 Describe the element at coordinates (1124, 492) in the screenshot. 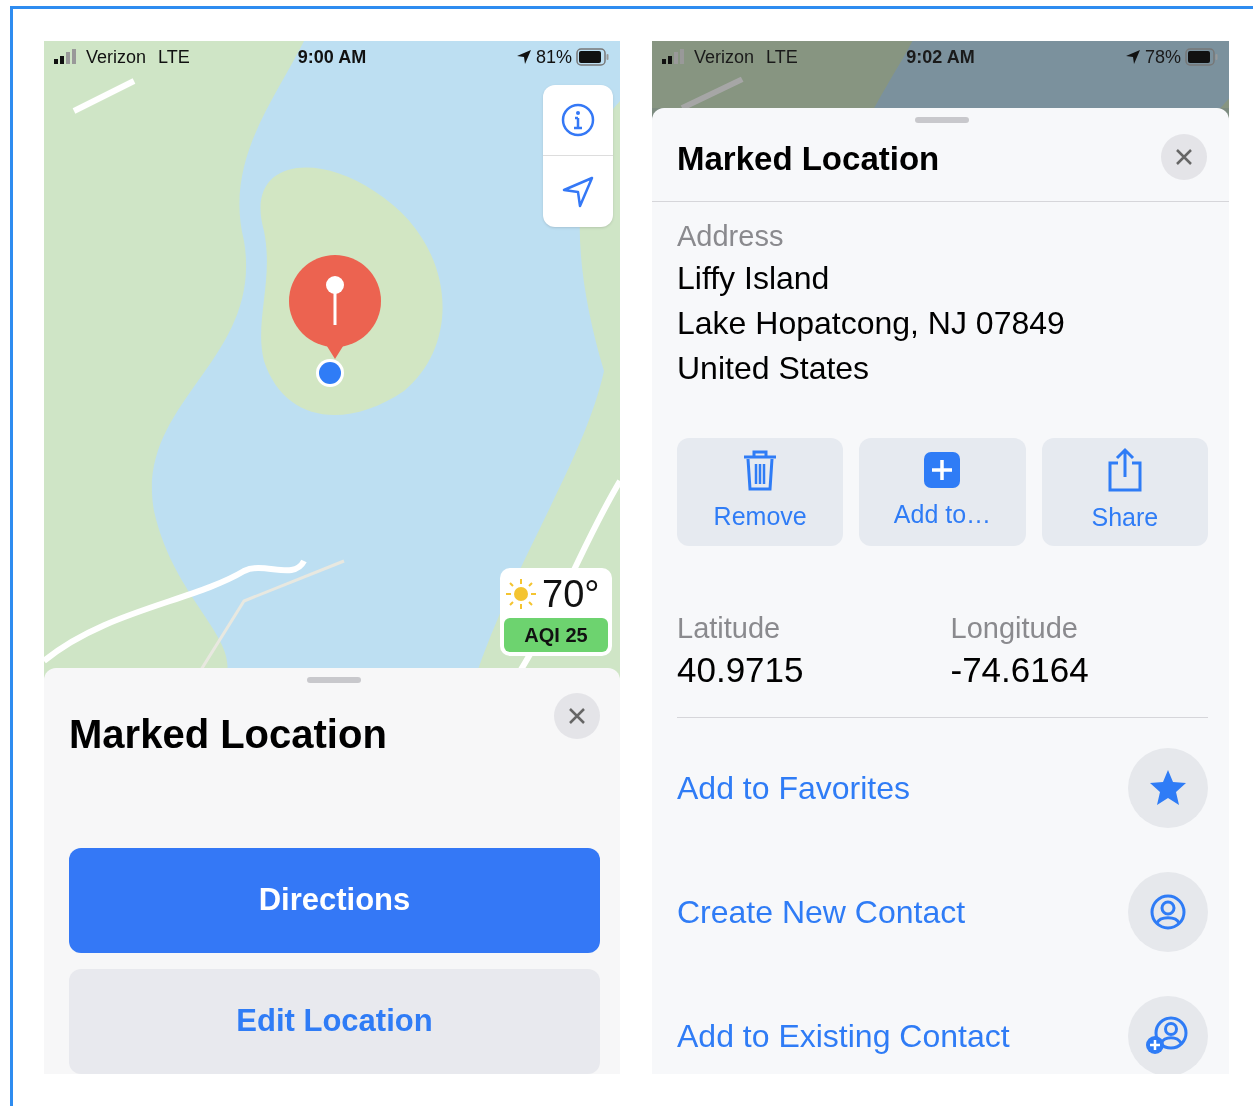

I see `share-button: Share` at that location.